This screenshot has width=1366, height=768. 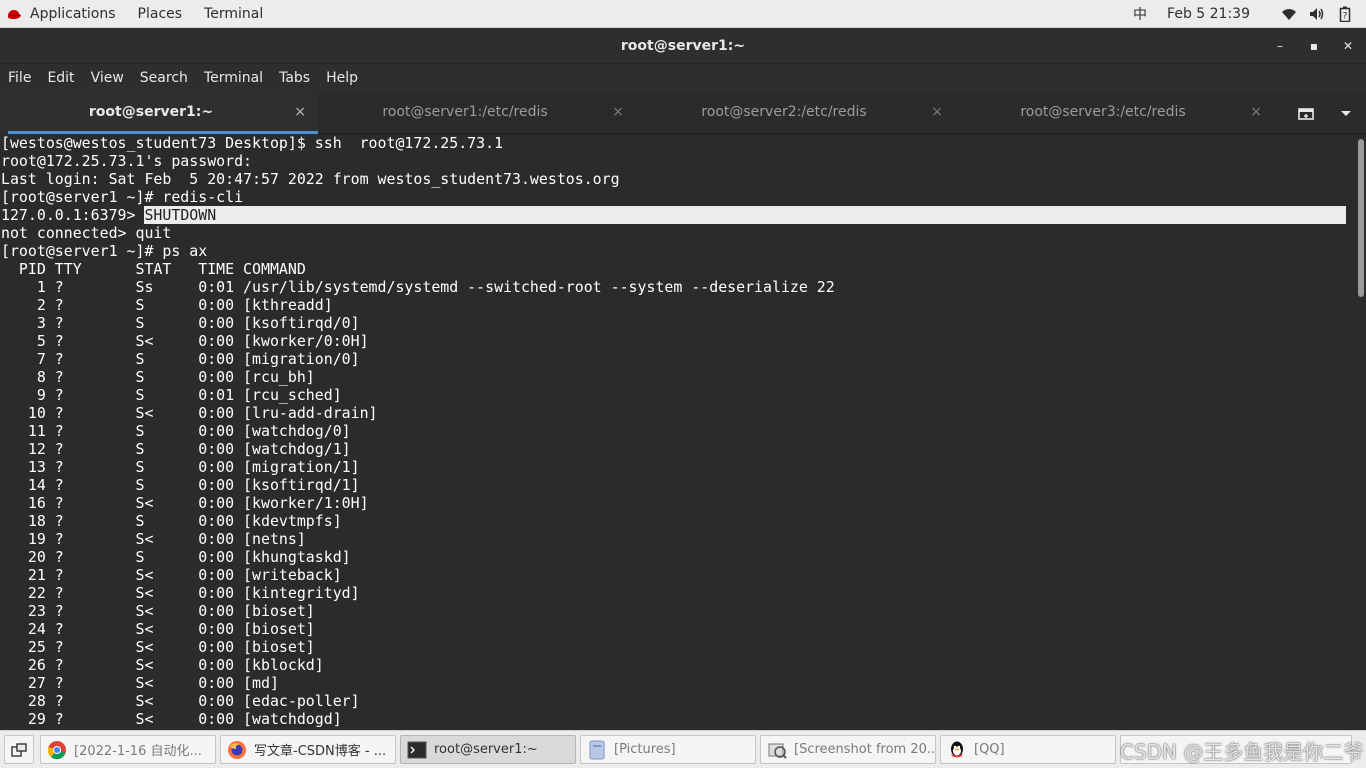 I want to click on taskbar-item-label: root@server1:~, so click(x=486, y=749).